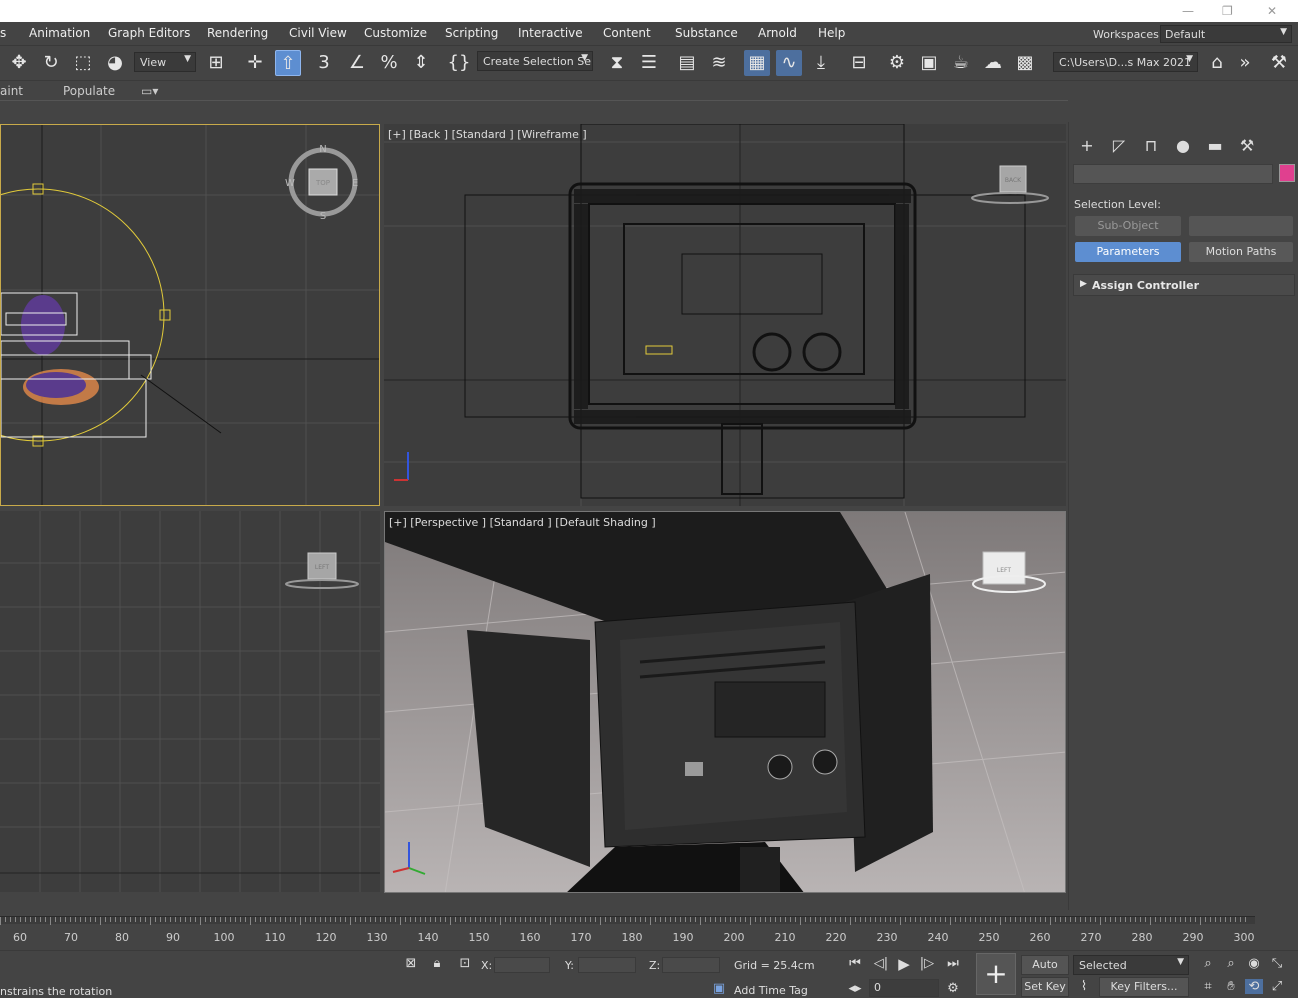 This screenshot has height=998, width=1298. What do you see at coordinates (357, 63) in the screenshot?
I see `angle-snap-icon: ∠` at bounding box center [357, 63].